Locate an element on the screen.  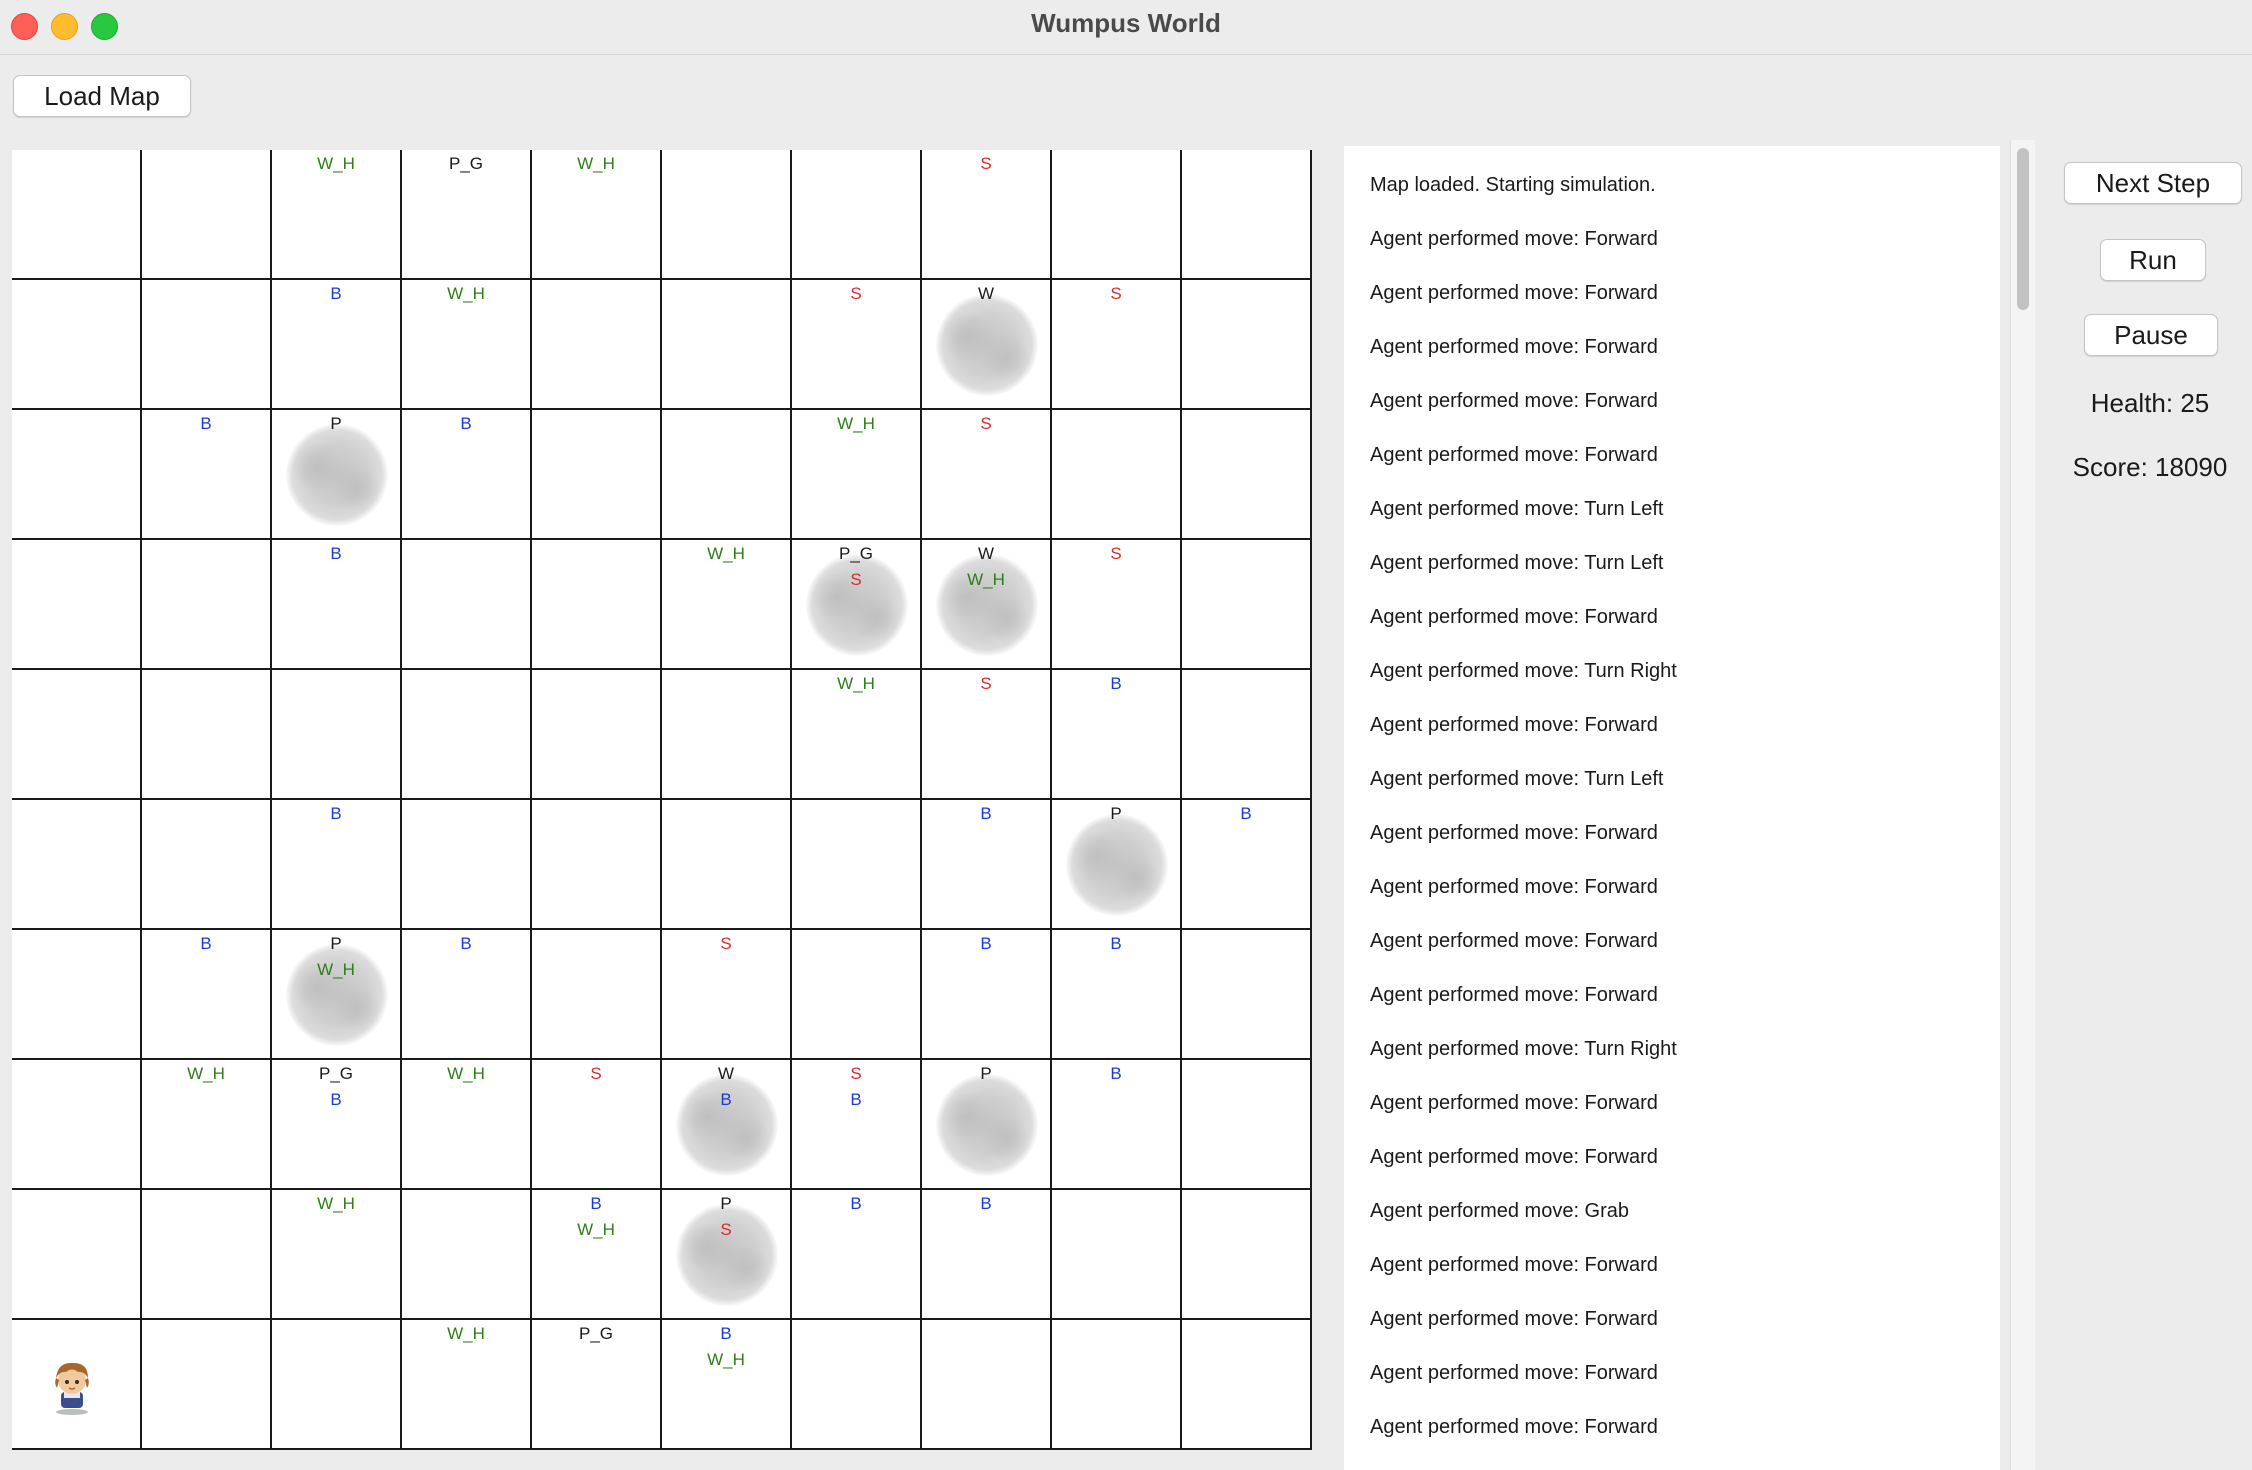
grid-cell-r6-c5: S is located at coordinates (727, 995).